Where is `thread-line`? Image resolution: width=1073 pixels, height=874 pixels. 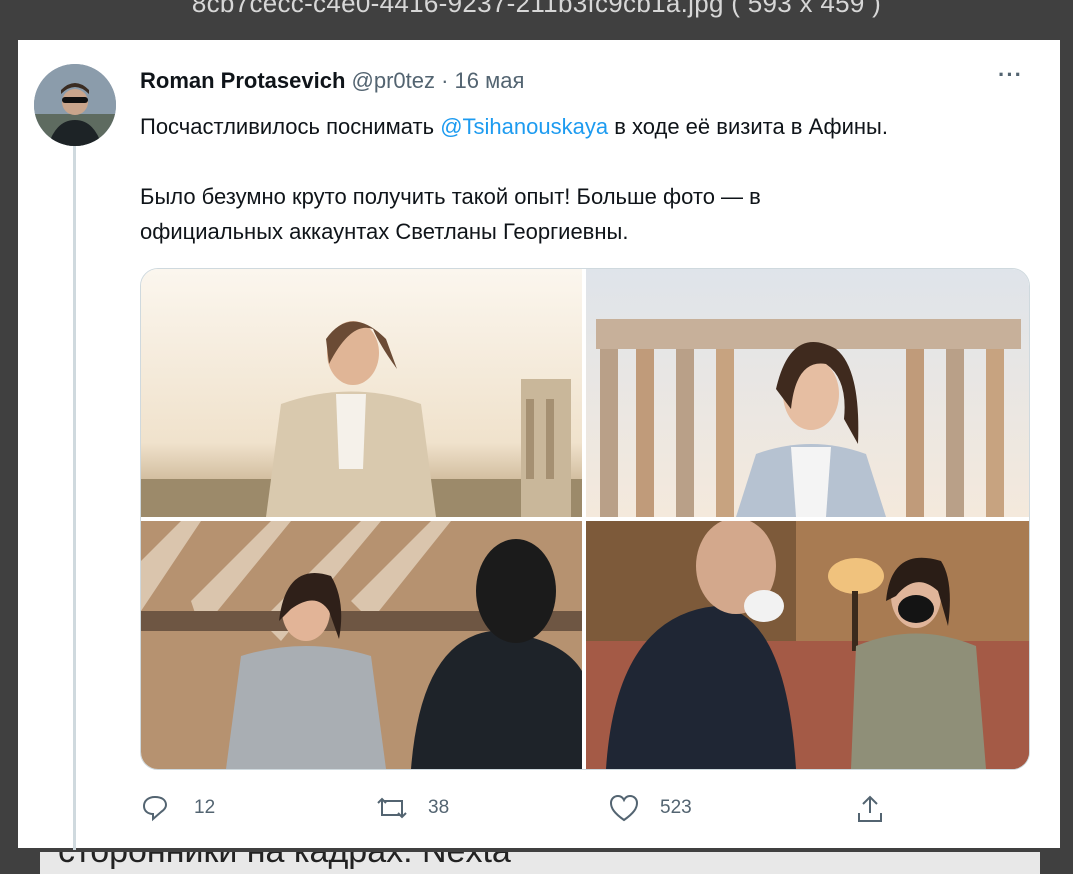
thread-line is located at coordinates (74, 480).